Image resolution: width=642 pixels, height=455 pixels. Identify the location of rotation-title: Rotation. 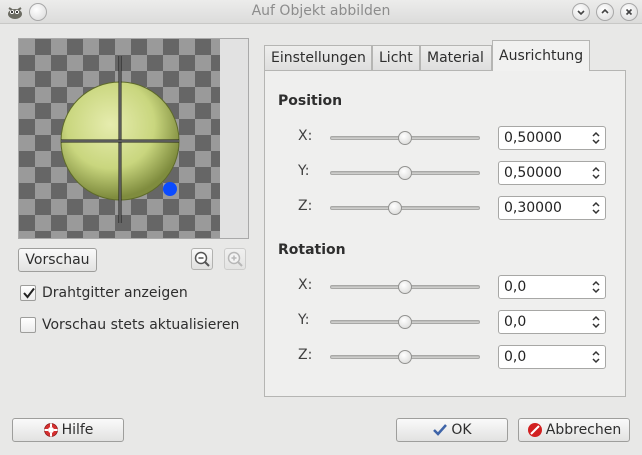
(312, 250).